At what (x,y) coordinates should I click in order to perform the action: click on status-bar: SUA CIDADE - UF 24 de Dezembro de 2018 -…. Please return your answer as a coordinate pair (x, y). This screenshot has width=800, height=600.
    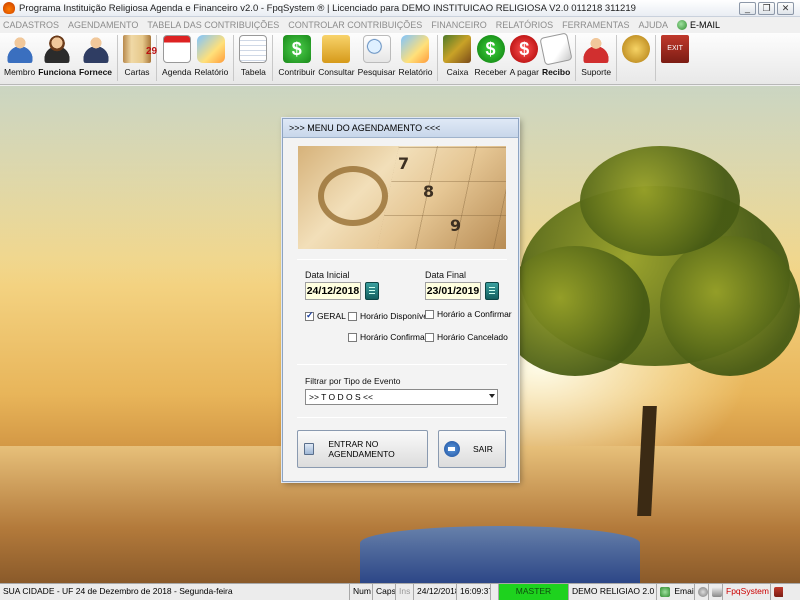
    Looking at the image, I should click on (400, 591).